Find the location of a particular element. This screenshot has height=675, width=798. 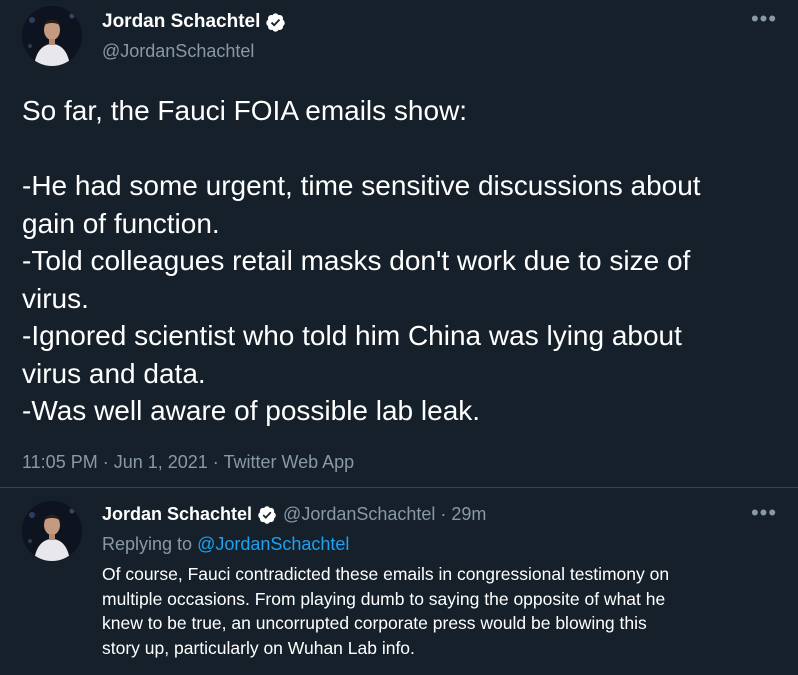

replying-prefix: Replying to is located at coordinates (150, 544).